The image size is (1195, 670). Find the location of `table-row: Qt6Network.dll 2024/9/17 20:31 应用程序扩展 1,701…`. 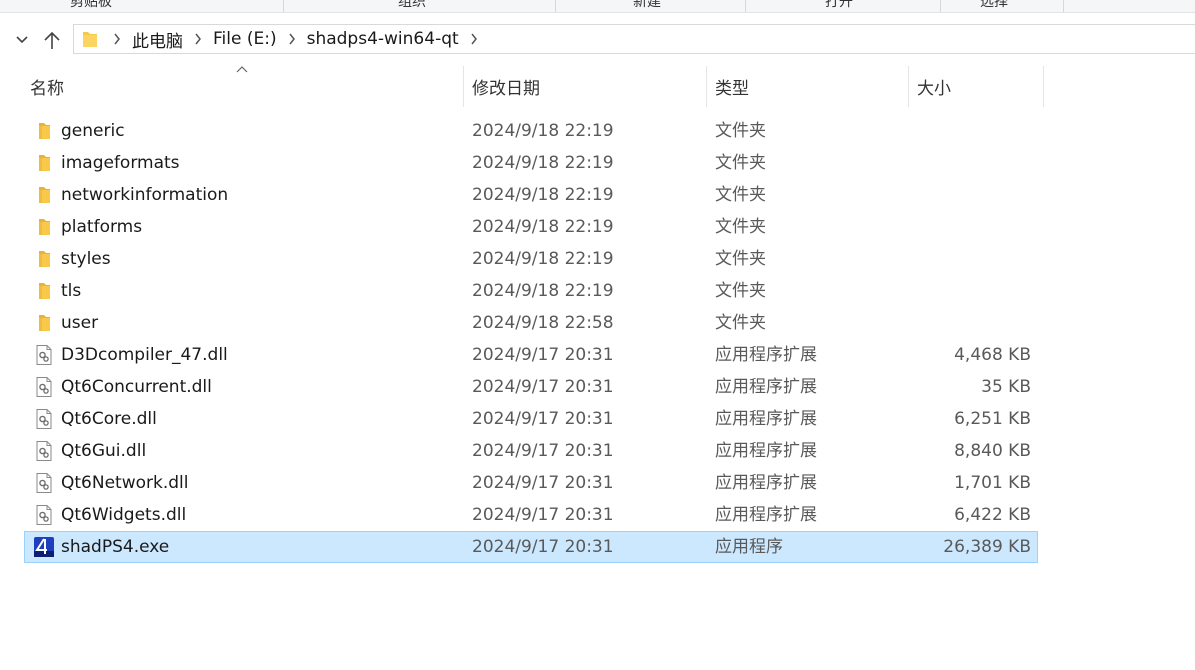

table-row: Qt6Network.dll 2024/9/17 20:31 应用程序扩展 1,701… is located at coordinates (531, 483).